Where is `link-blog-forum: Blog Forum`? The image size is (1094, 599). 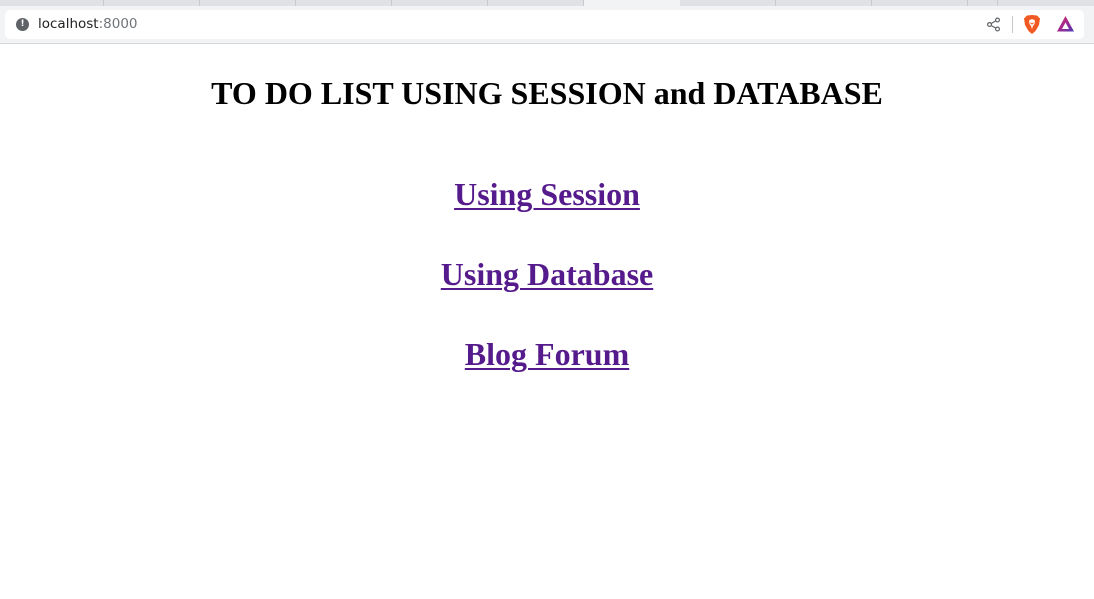
link-blog-forum: Blog Forum is located at coordinates (547, 354).